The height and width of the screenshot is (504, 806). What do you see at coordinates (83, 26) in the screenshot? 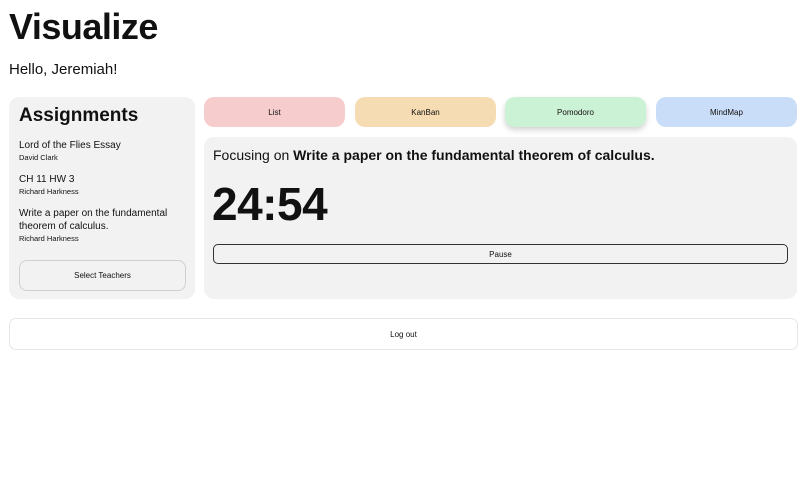
I see `app-title: Visualize` at bounding box center [83, 26].